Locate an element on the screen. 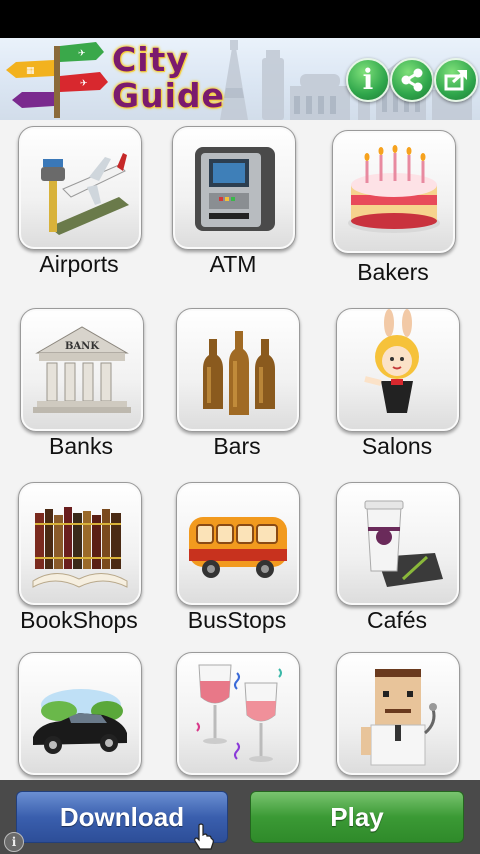 This screenshot has width=480, height=854. export-button is located at coordinates (456, 80).